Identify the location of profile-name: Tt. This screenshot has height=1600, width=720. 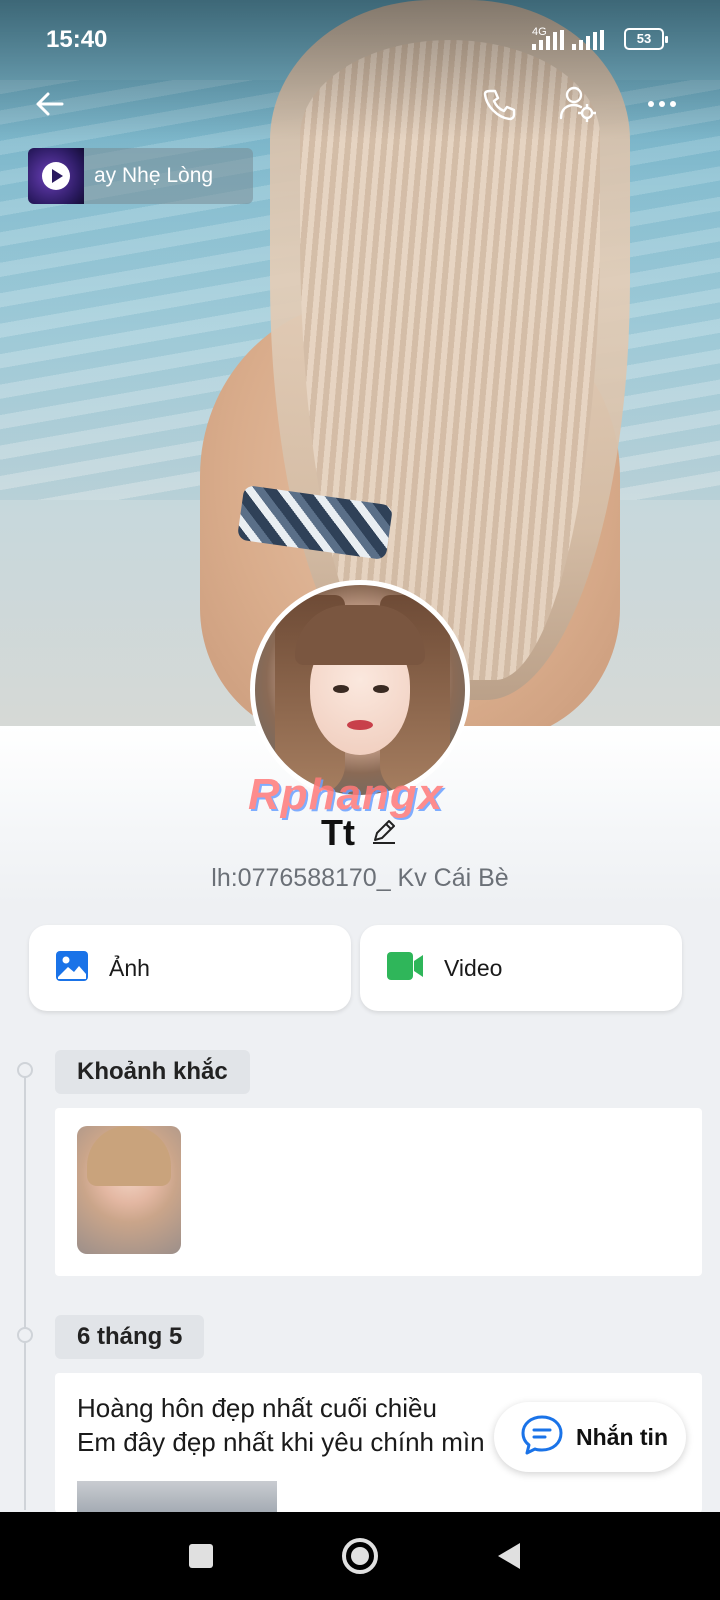
(338, 832).